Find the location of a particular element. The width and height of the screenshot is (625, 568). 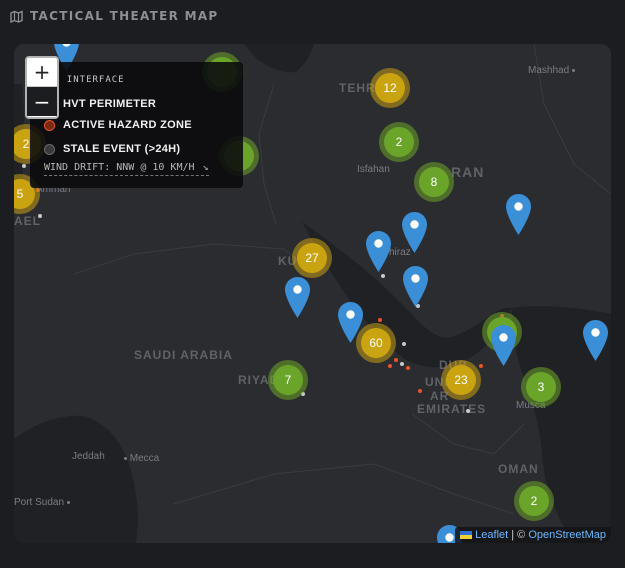

cluster-marker: 23 is located at coordinates (461, 380).